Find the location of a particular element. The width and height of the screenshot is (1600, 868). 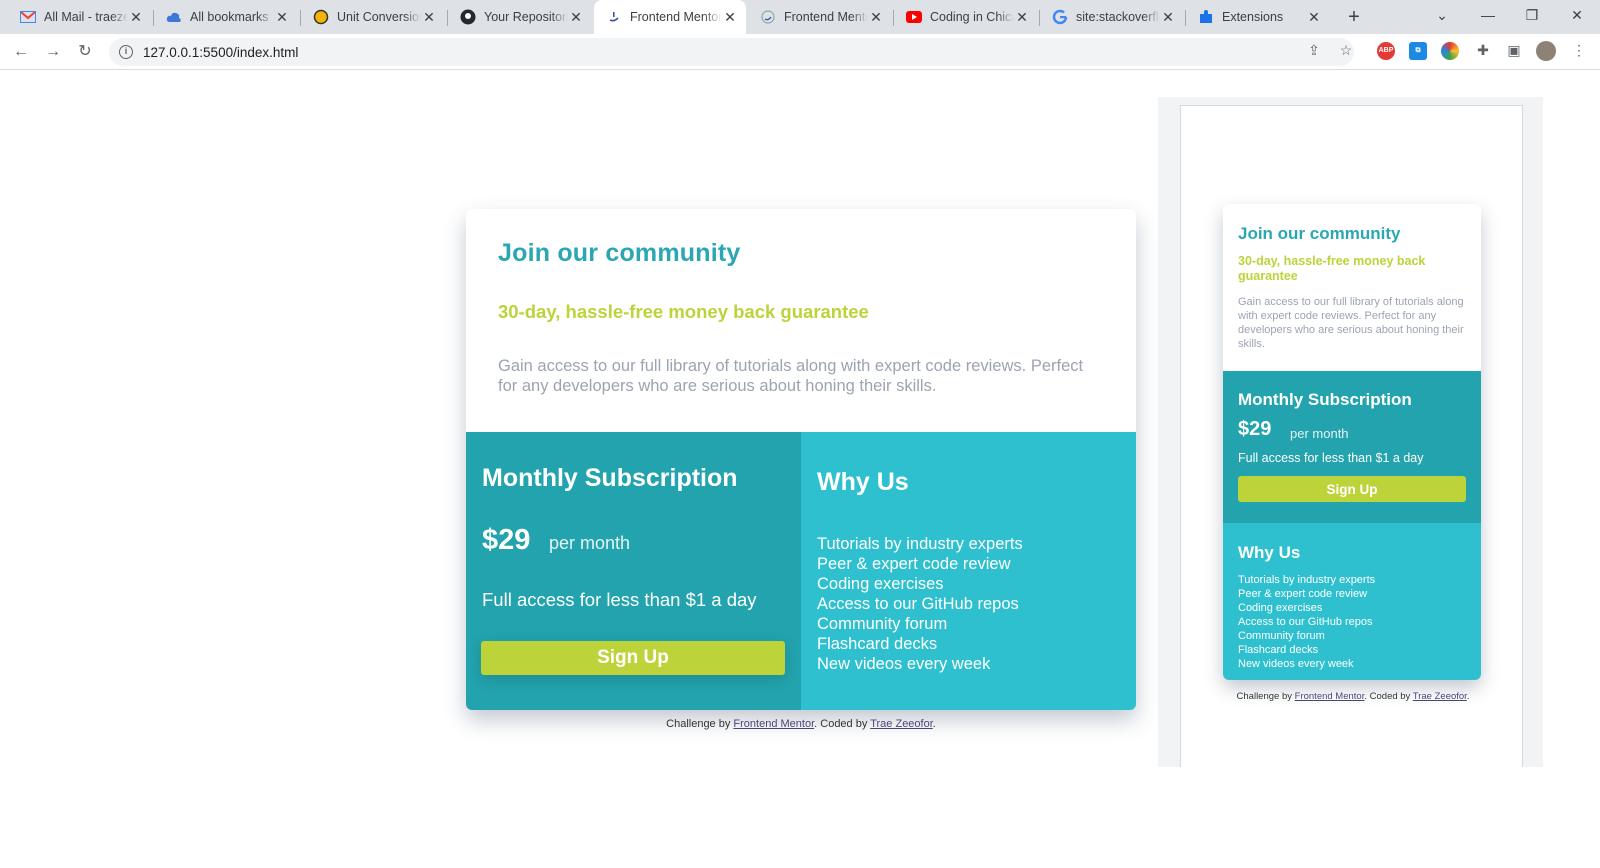

gmail-icon is located at coordinates (28, 17).